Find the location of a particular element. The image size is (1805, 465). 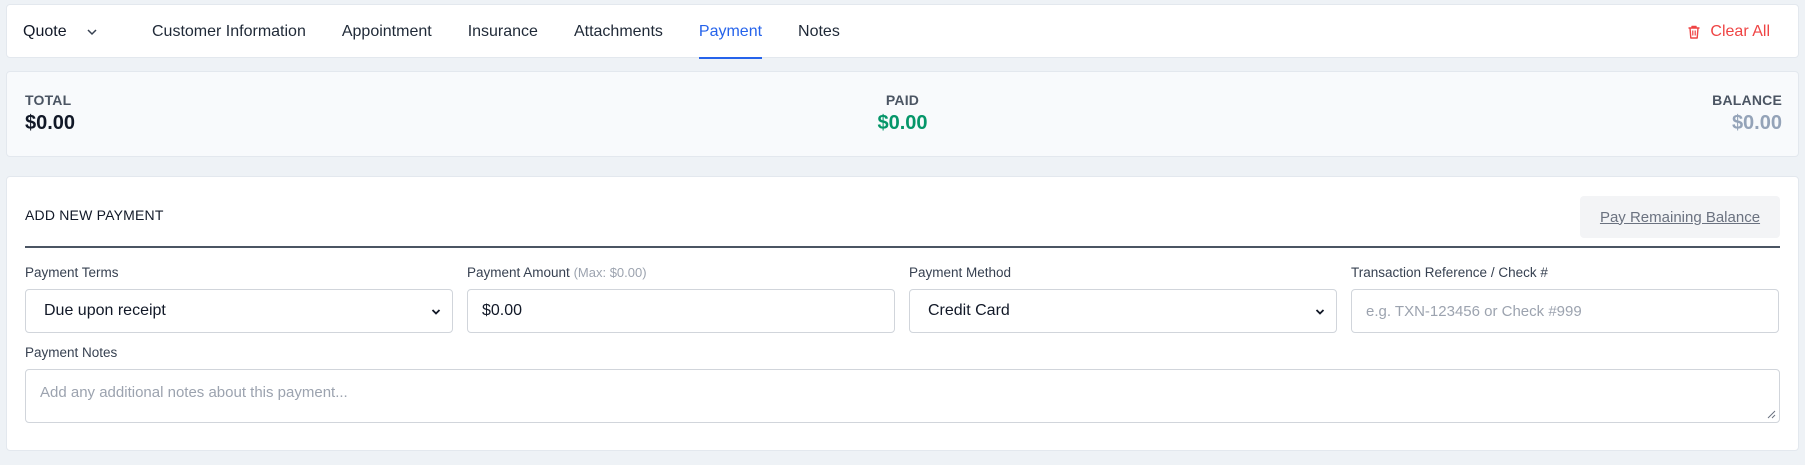

paid-label: PAID is located at coordinates (902, 100).